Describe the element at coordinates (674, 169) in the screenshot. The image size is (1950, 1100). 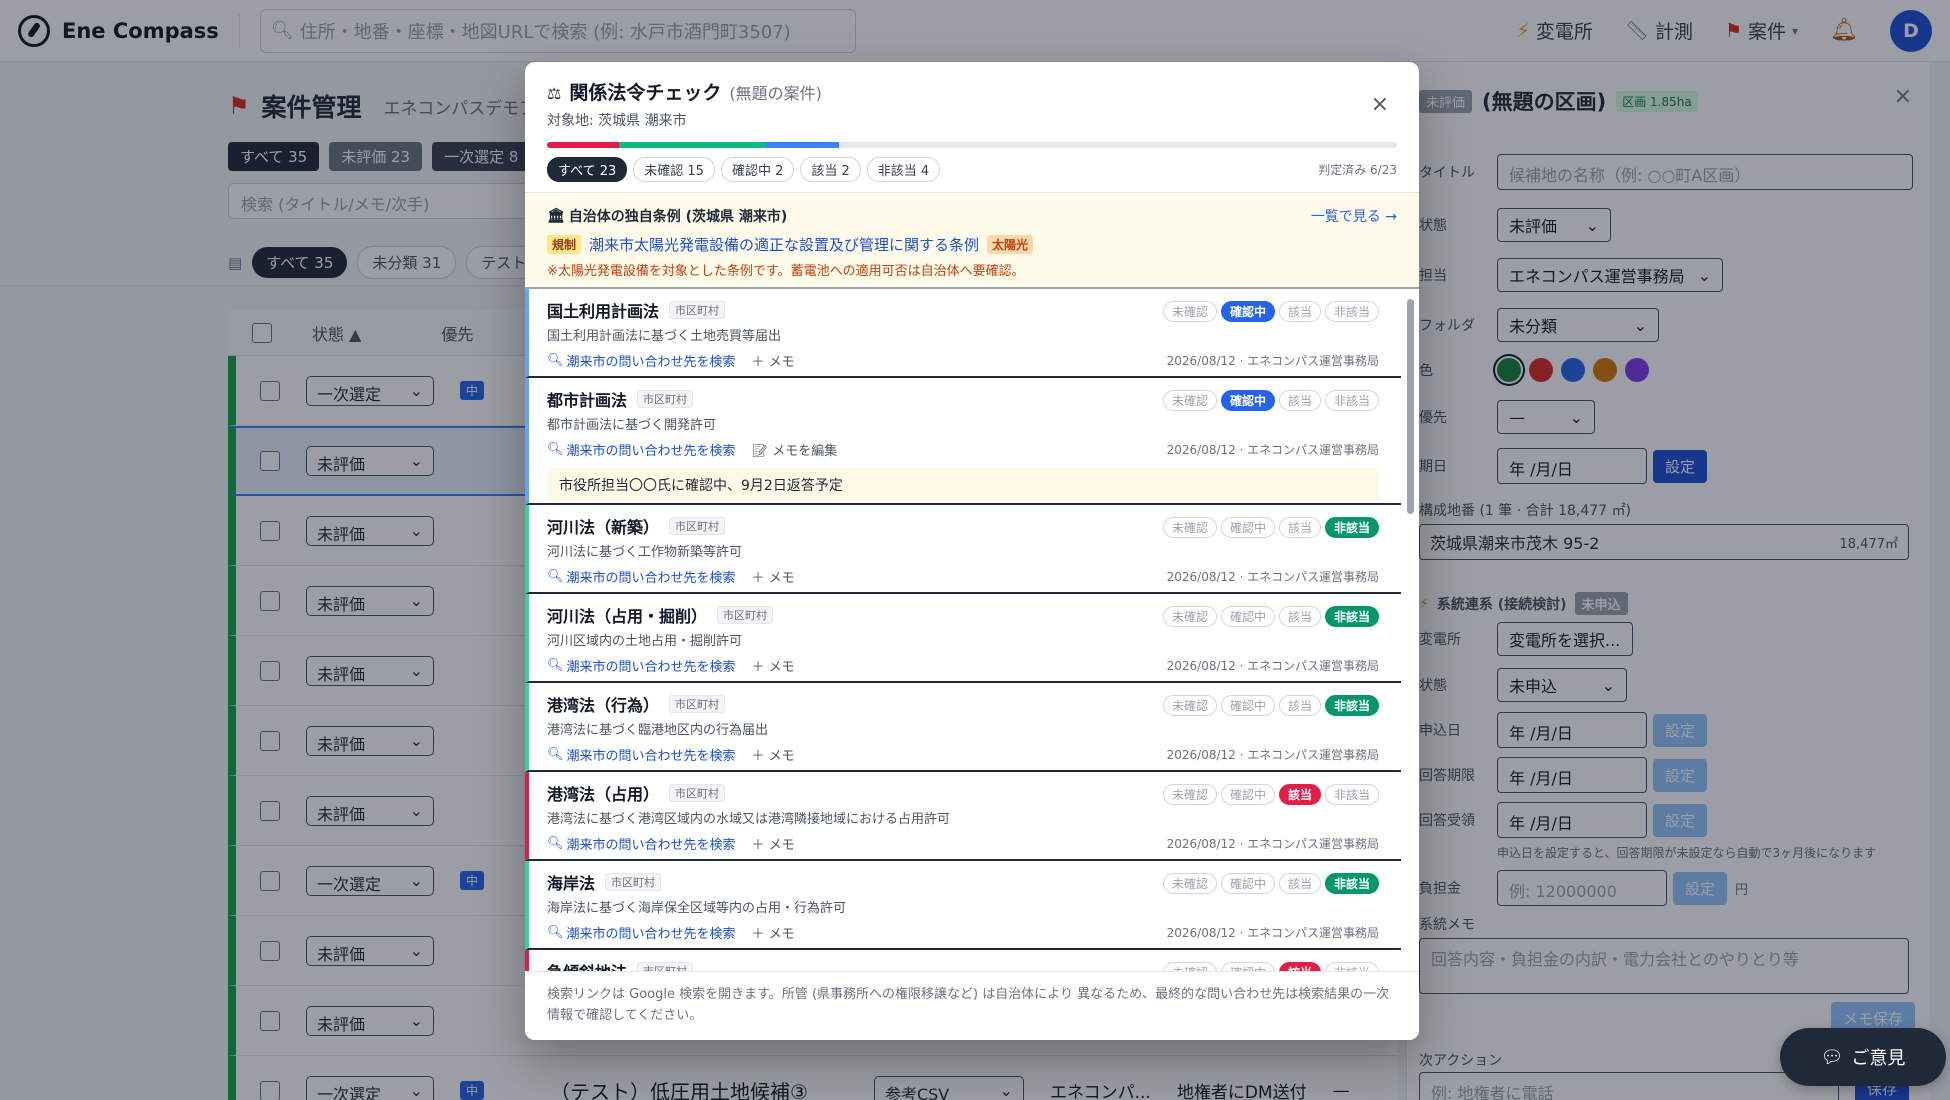
I see `filter-unconfirmed: 未確認 15` at that location.